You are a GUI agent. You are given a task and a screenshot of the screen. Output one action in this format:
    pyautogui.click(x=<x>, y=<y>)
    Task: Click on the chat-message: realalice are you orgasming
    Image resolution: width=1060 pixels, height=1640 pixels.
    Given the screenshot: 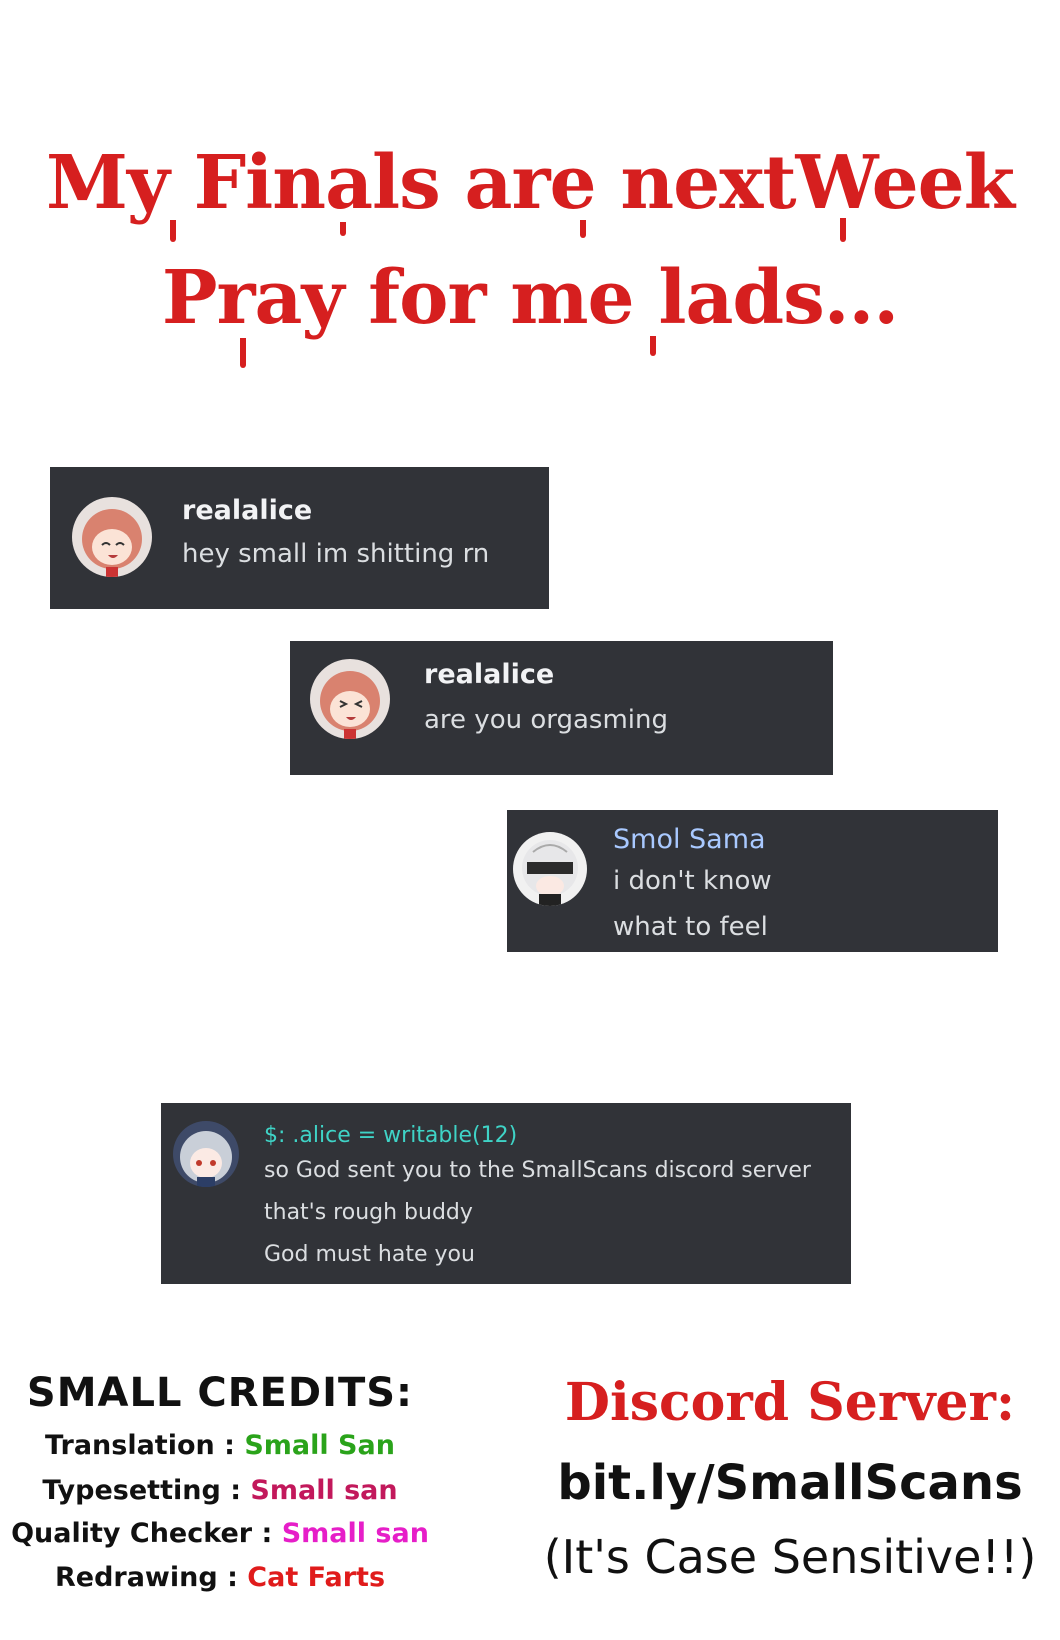 What is the action you would take?
    pyautogui.click(x=561, y=708)
    